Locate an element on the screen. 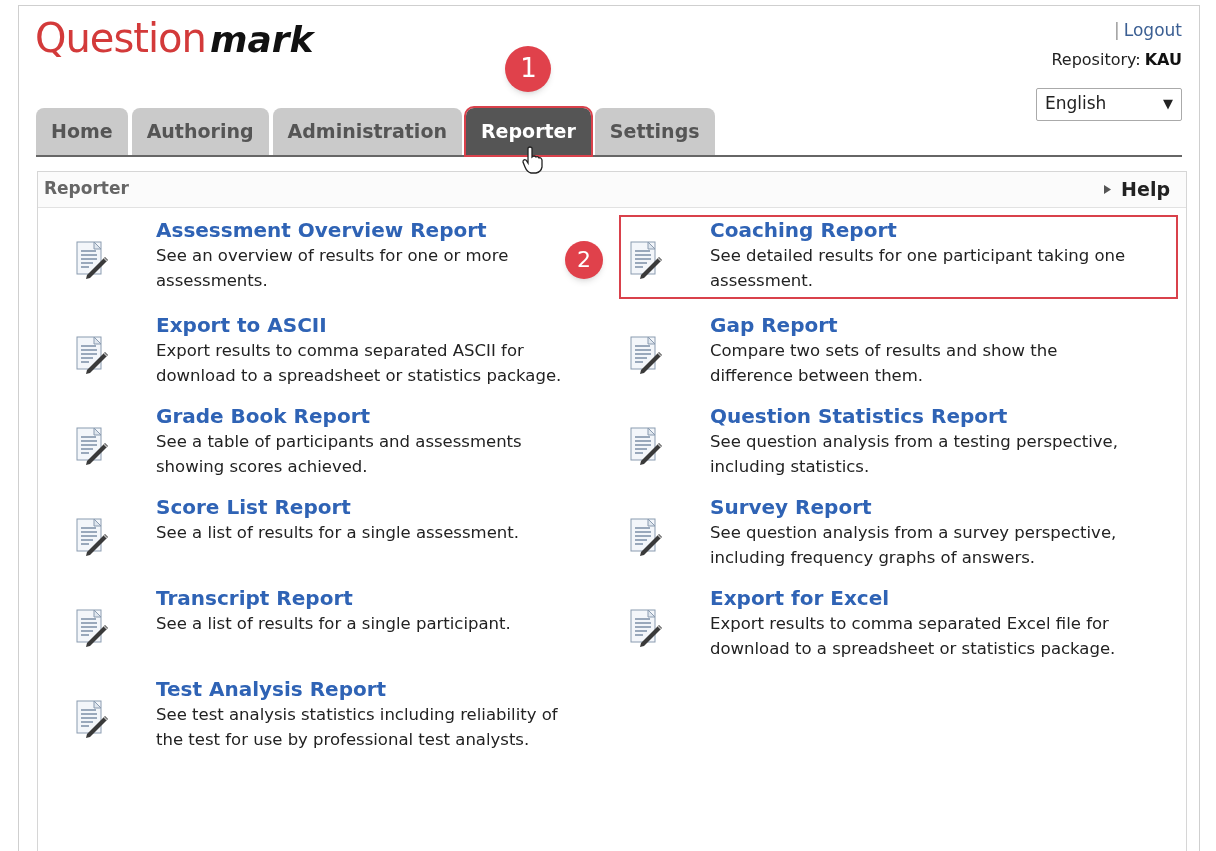 This screenshot has width=1216, height=851. logo-text: Question is located at coordinates (120, 38).